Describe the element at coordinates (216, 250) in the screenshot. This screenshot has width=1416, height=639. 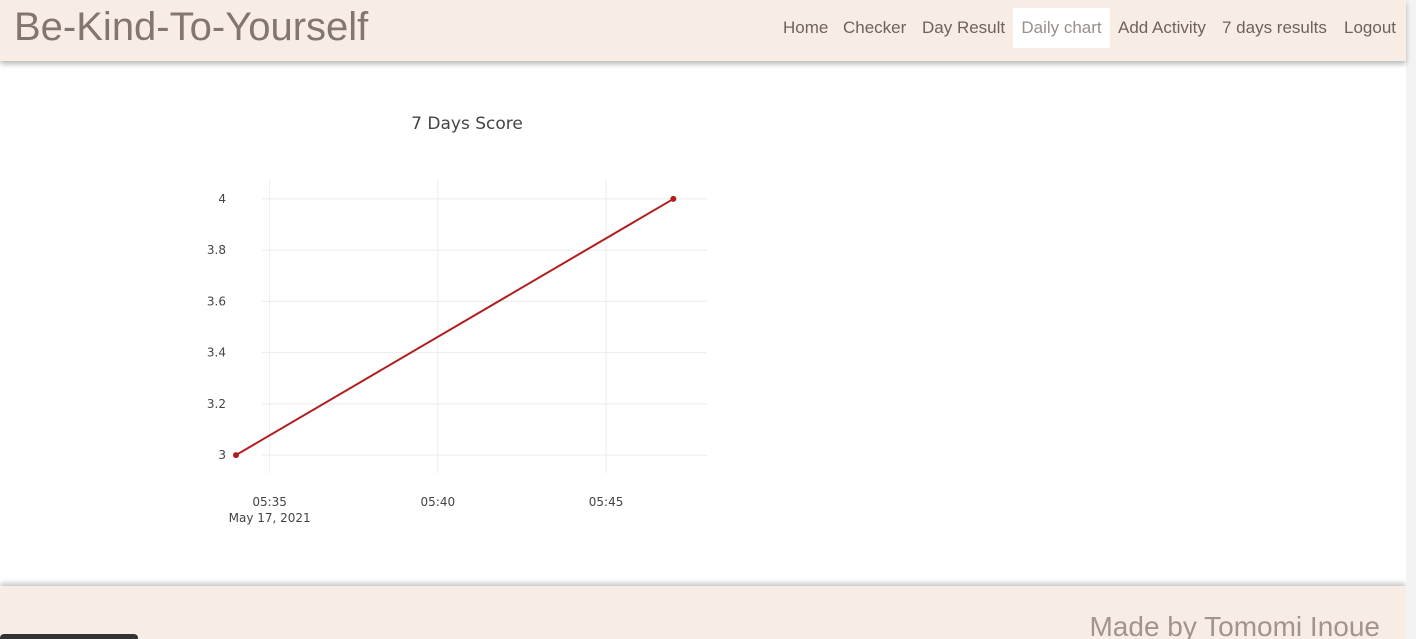
I see `y-tick-label: 3.8` at that location.